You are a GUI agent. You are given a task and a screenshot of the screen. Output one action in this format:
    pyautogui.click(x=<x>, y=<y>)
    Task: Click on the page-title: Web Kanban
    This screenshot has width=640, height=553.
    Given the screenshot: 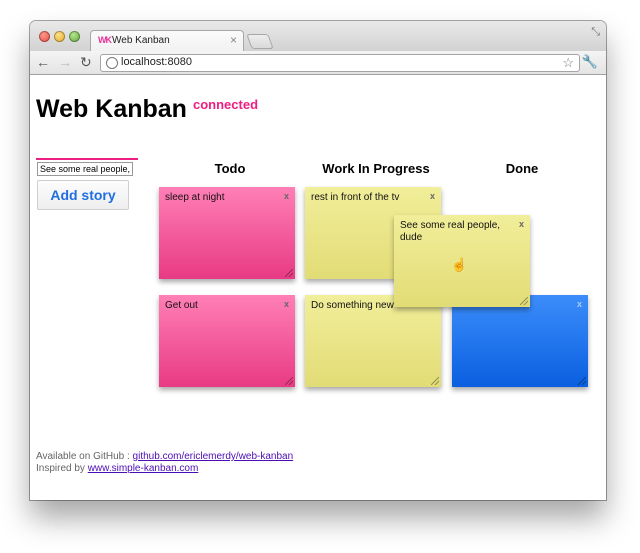 What is the action you would take?
    pyautogui.click(x=111, y=109)
    